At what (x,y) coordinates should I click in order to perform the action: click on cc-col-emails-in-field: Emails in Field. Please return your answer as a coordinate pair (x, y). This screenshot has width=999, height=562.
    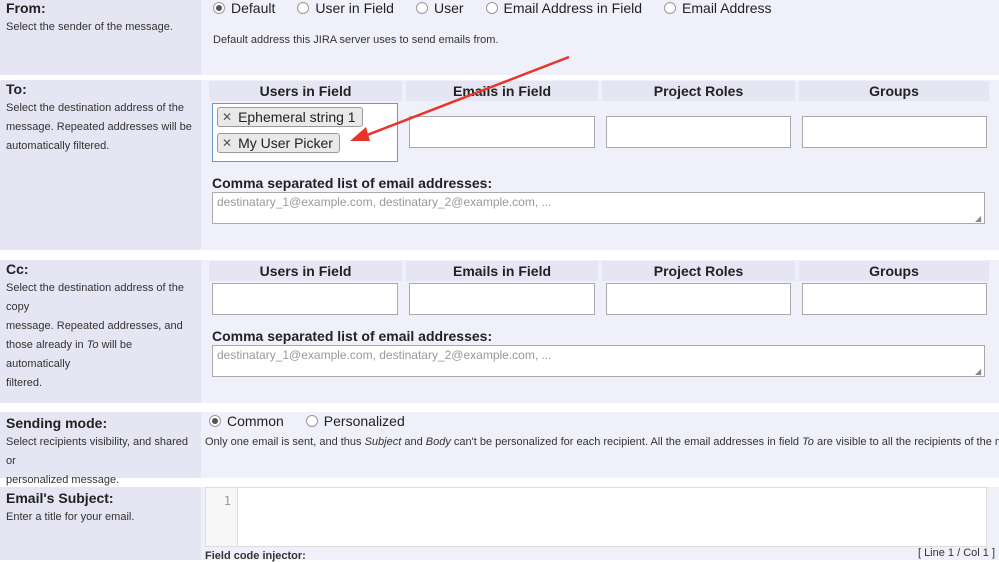
    Looking at the image, I should click on (502, 271).